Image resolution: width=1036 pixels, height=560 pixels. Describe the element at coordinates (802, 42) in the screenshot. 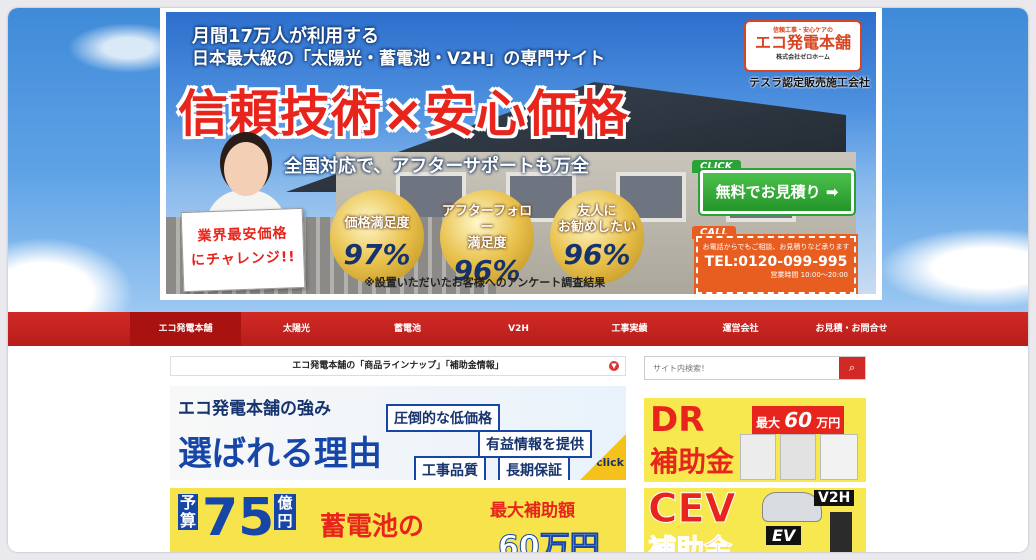

I see `logo-brand: エコ発電本舗` at that location.